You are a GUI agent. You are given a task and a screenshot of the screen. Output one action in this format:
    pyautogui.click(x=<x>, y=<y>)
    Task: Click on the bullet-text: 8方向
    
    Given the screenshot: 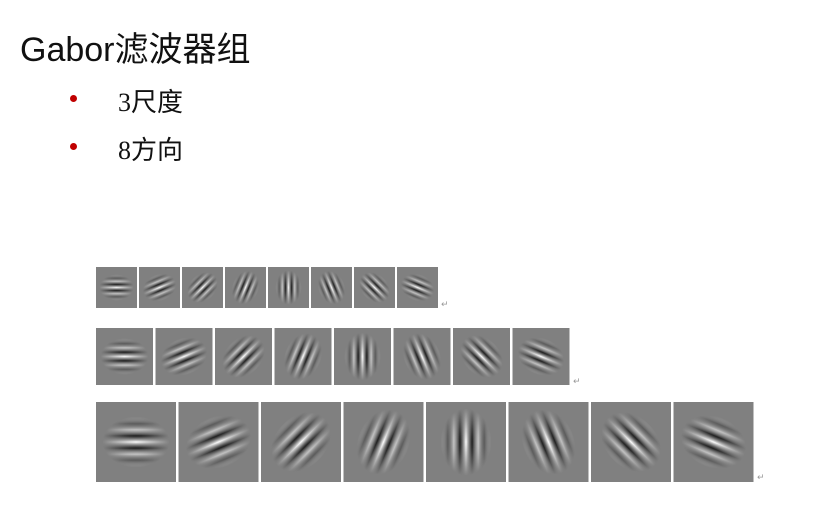 What is the action you would take?
    pyautogui.click(x=151, y=150)
    